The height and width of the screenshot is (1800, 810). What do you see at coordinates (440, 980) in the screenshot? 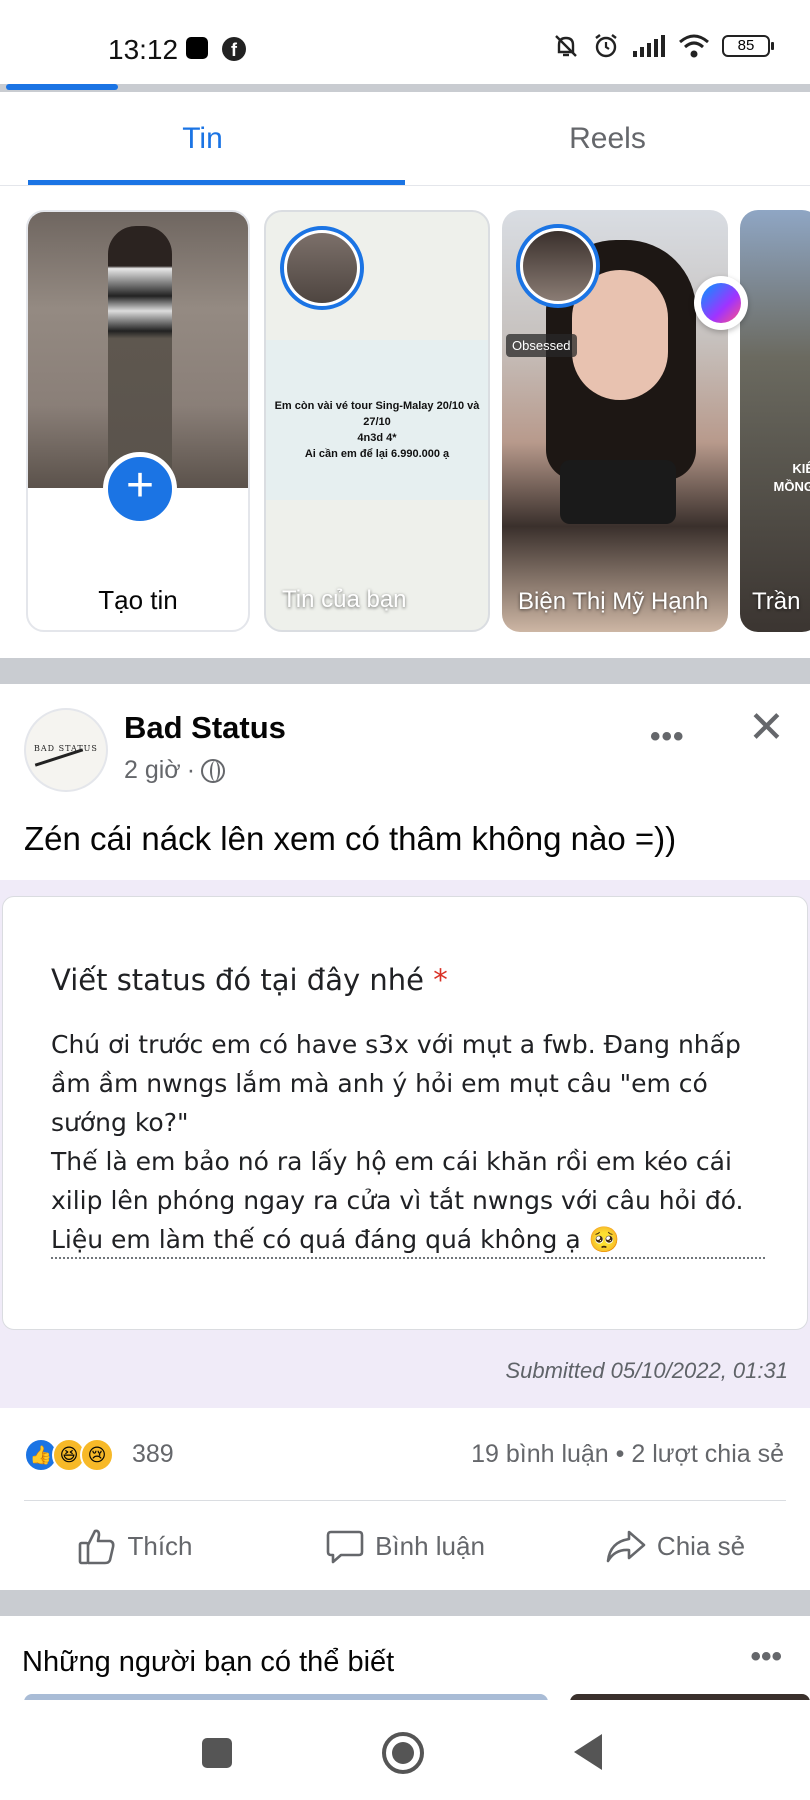
I see `required-mark: *` at bounding box center [440, 980].